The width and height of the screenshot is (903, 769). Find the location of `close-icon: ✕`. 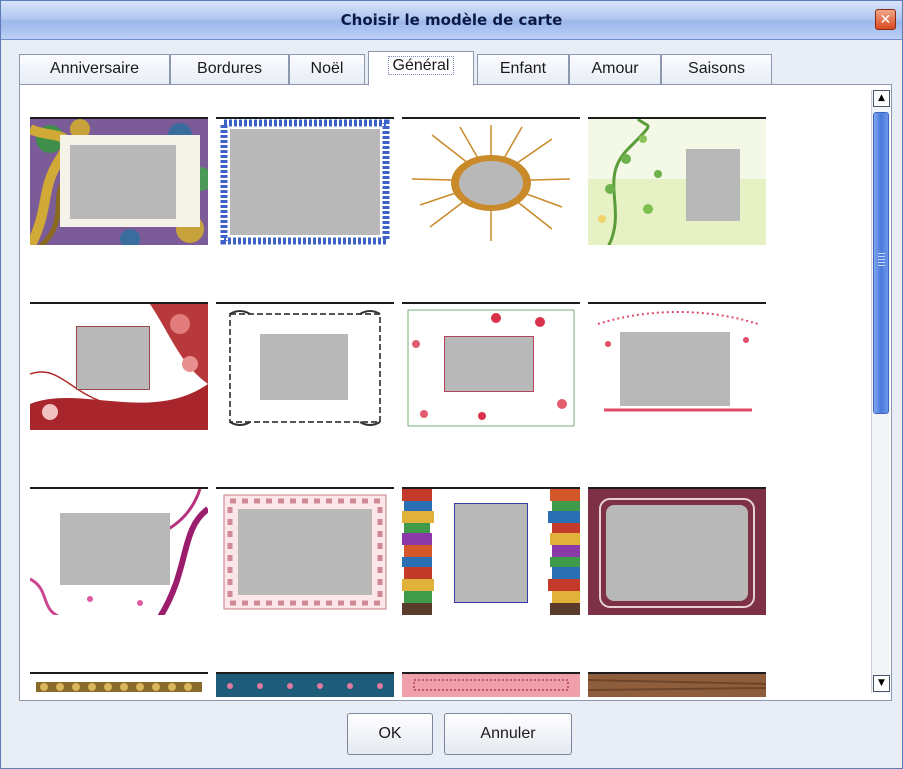

close-icon: ✕ is located at coordinates (885, 19).